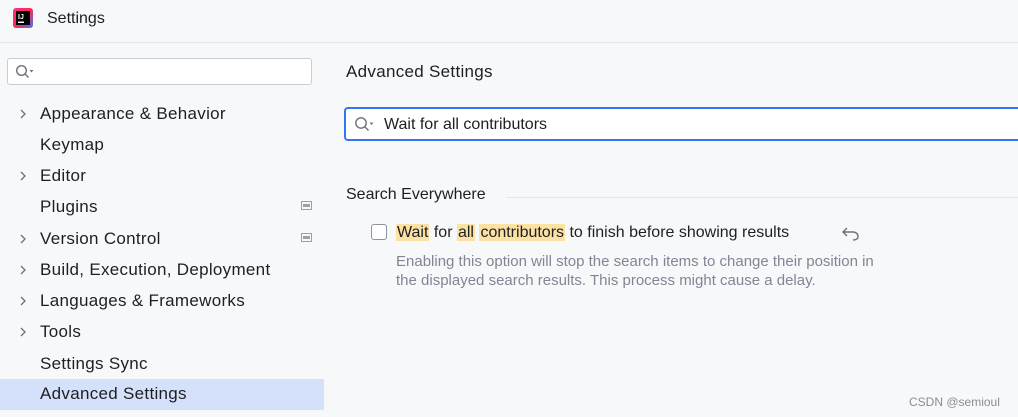 This screenshot has width=1018, height=417. What do you see at coordinates (76, 18) in the screenshot?
I see `window-title: Settings` at bounding box center [76, 18].